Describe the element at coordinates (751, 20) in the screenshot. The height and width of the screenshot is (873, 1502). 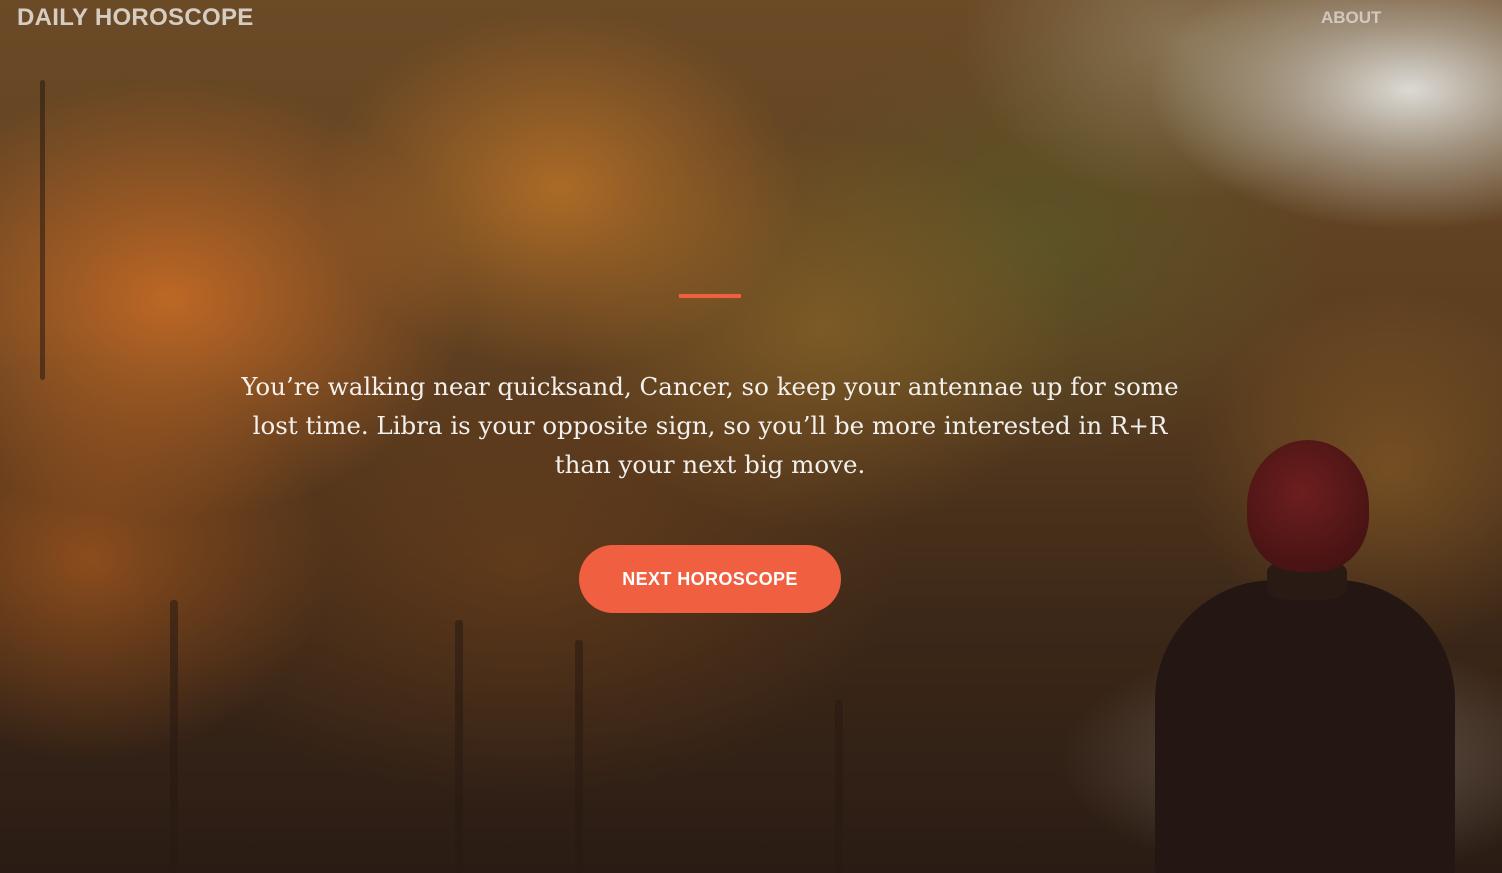
I see `top-navbar: DAILY HOROSCOPE ABOUT` at that location.